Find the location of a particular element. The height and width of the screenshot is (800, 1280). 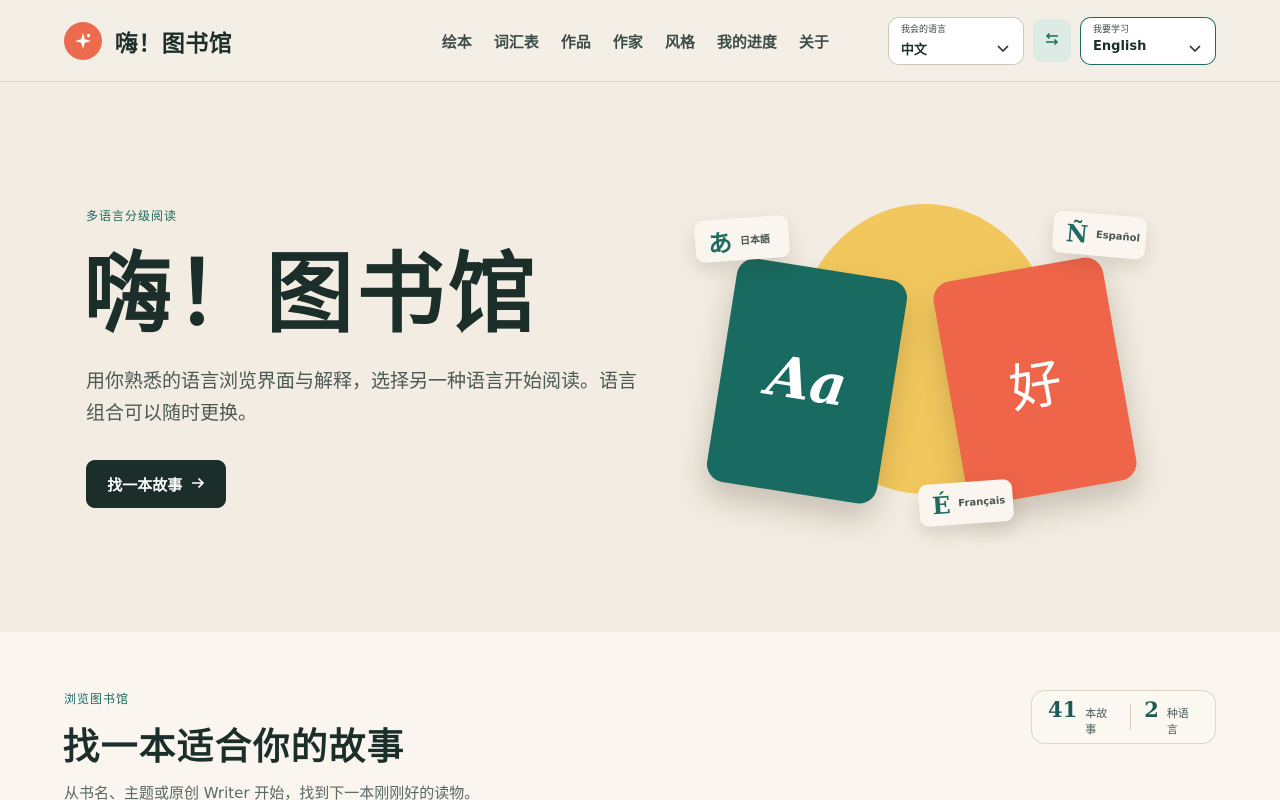

browse-description: 从书名、主题或原创 Writer 开始，找到下一本刚刚好的读物。 is located at coordinates (272, 792).